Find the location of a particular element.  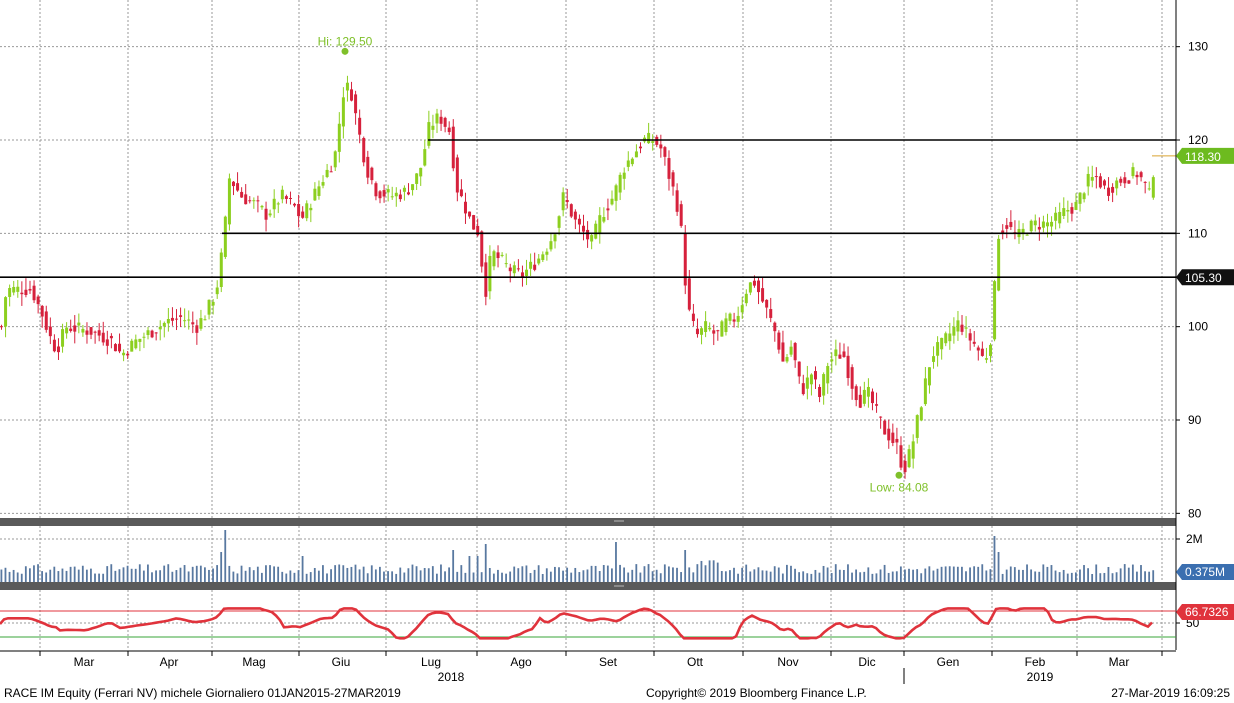

price-tag-label: 105.30 is located at coordinates (1203, 278).